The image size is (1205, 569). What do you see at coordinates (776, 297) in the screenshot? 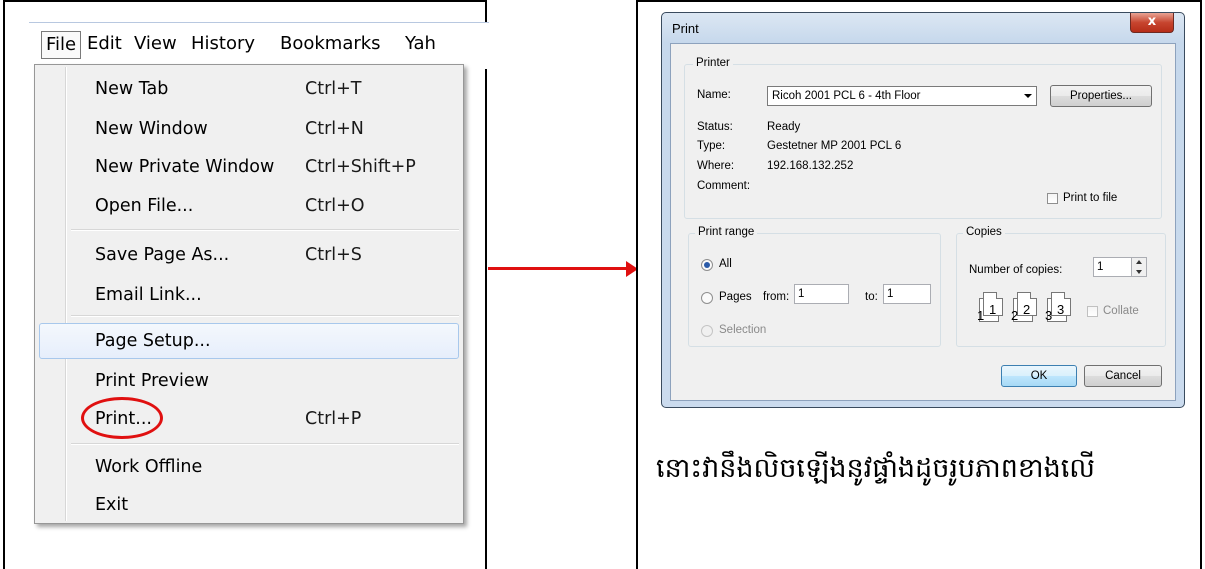
I see `from-label: from:` at bounding box center [776, 297].